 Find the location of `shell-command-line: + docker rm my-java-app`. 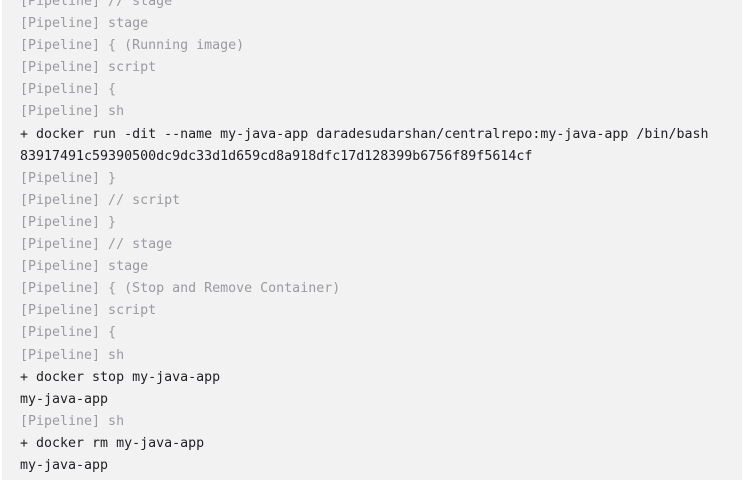

shell-command-line: + docker rm my-java-app is located at coordinates (112, 443).